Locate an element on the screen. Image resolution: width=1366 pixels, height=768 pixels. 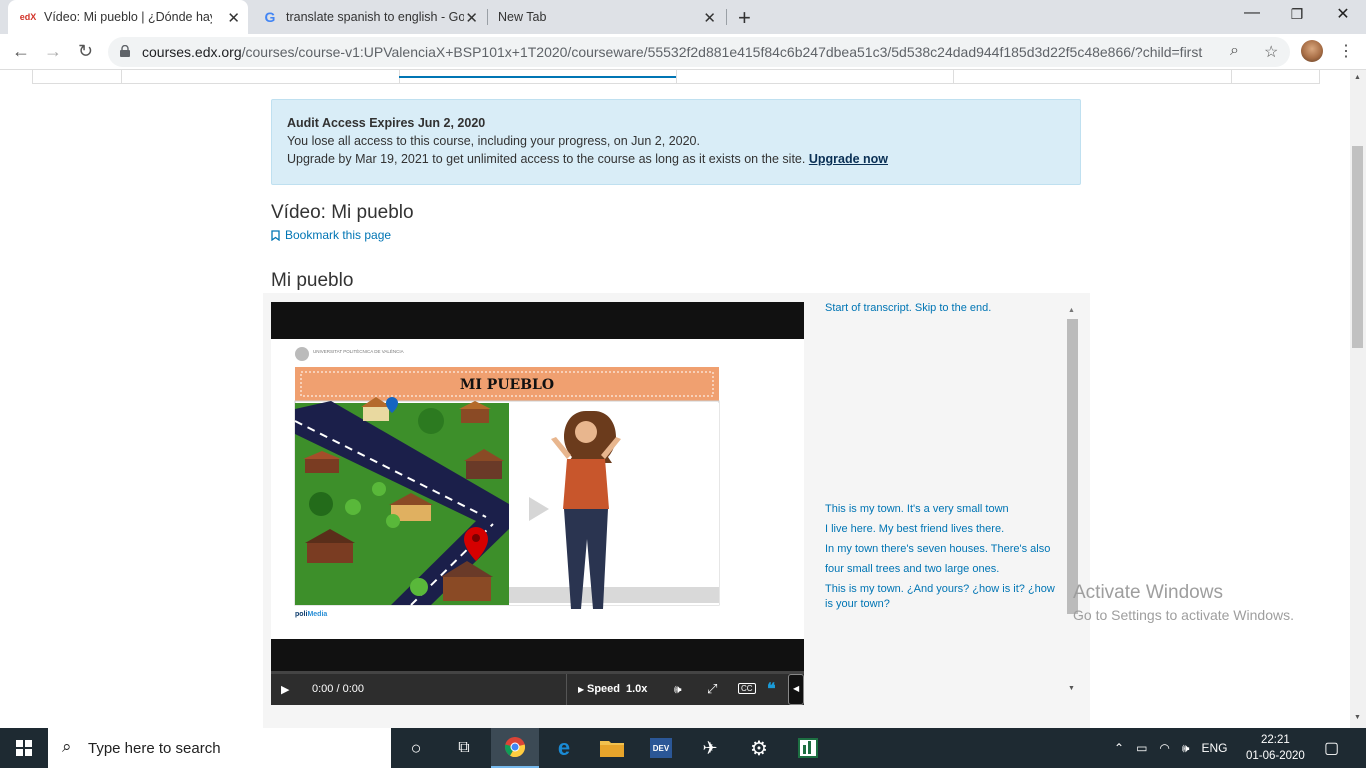
university-seal-icon is located at coordinates (302, 354).